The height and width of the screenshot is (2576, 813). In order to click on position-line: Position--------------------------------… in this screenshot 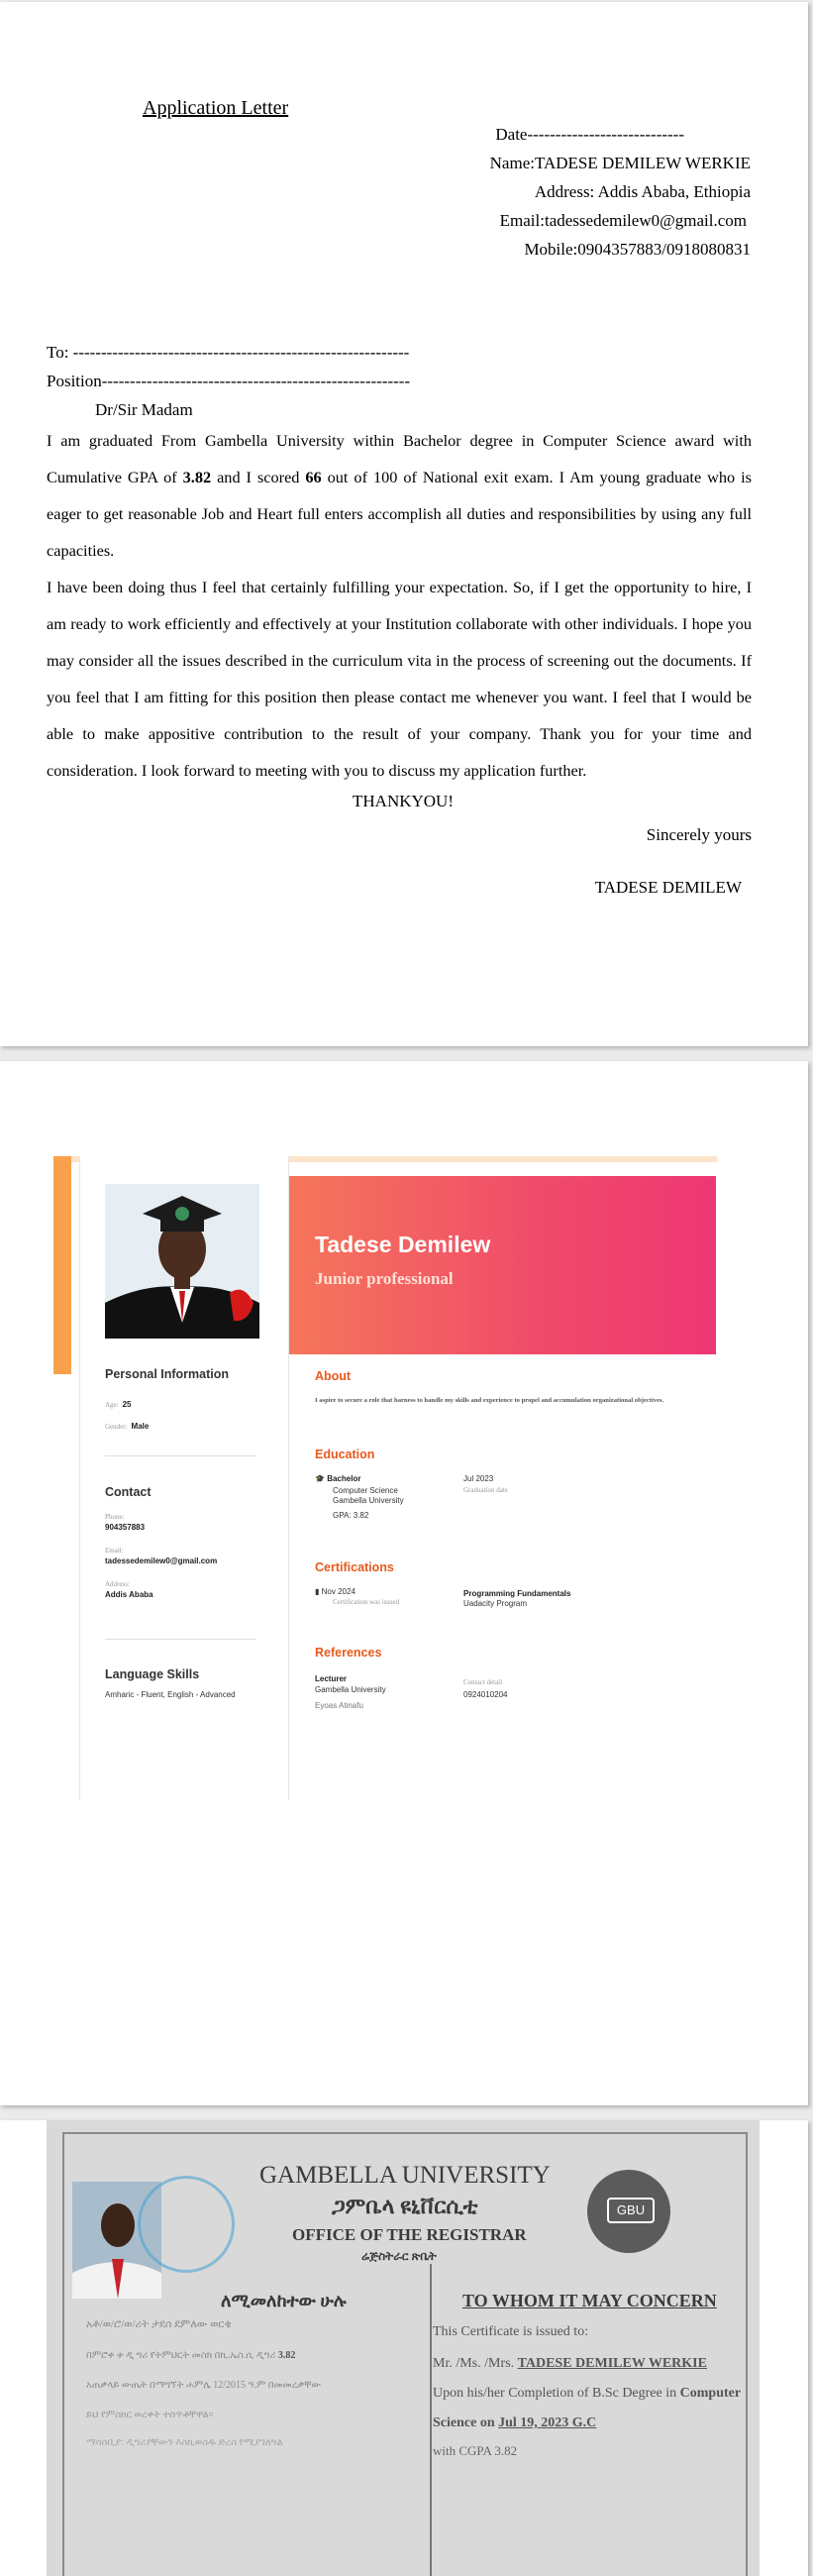, I will do `click(229, 381)`.